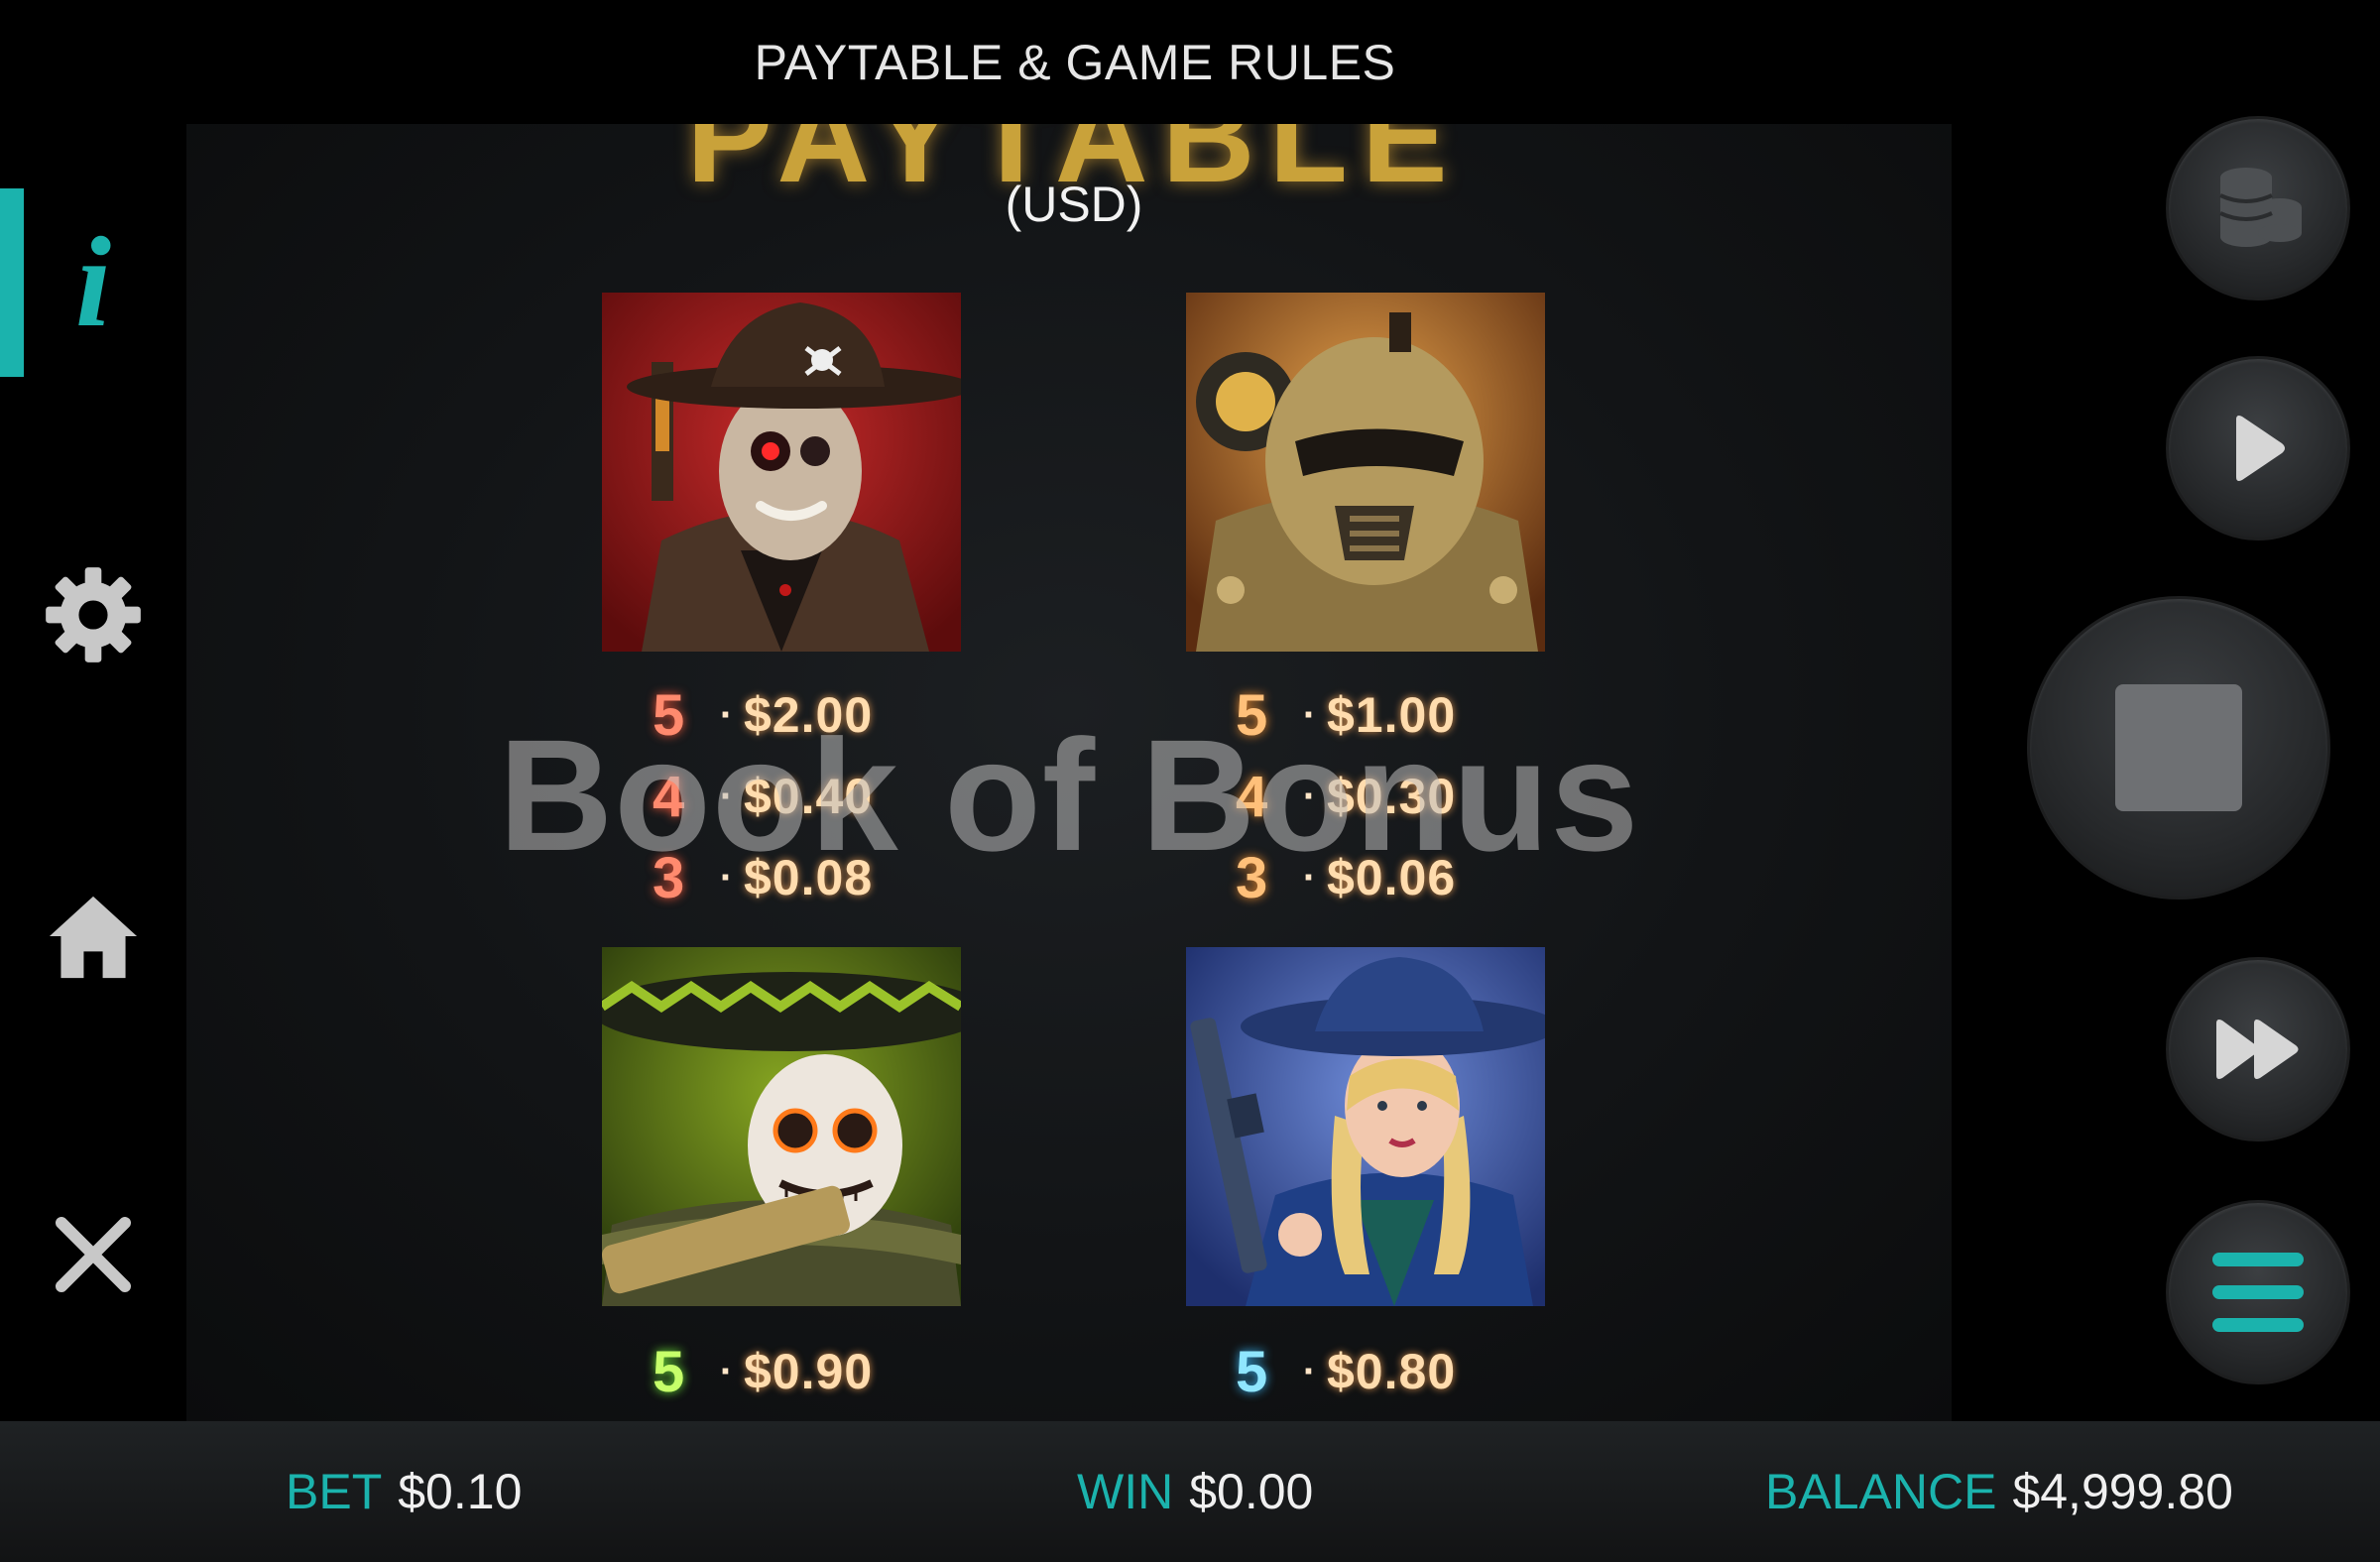  I want to click on pay-line: 5 · $0.80, so click(1346, 1371).